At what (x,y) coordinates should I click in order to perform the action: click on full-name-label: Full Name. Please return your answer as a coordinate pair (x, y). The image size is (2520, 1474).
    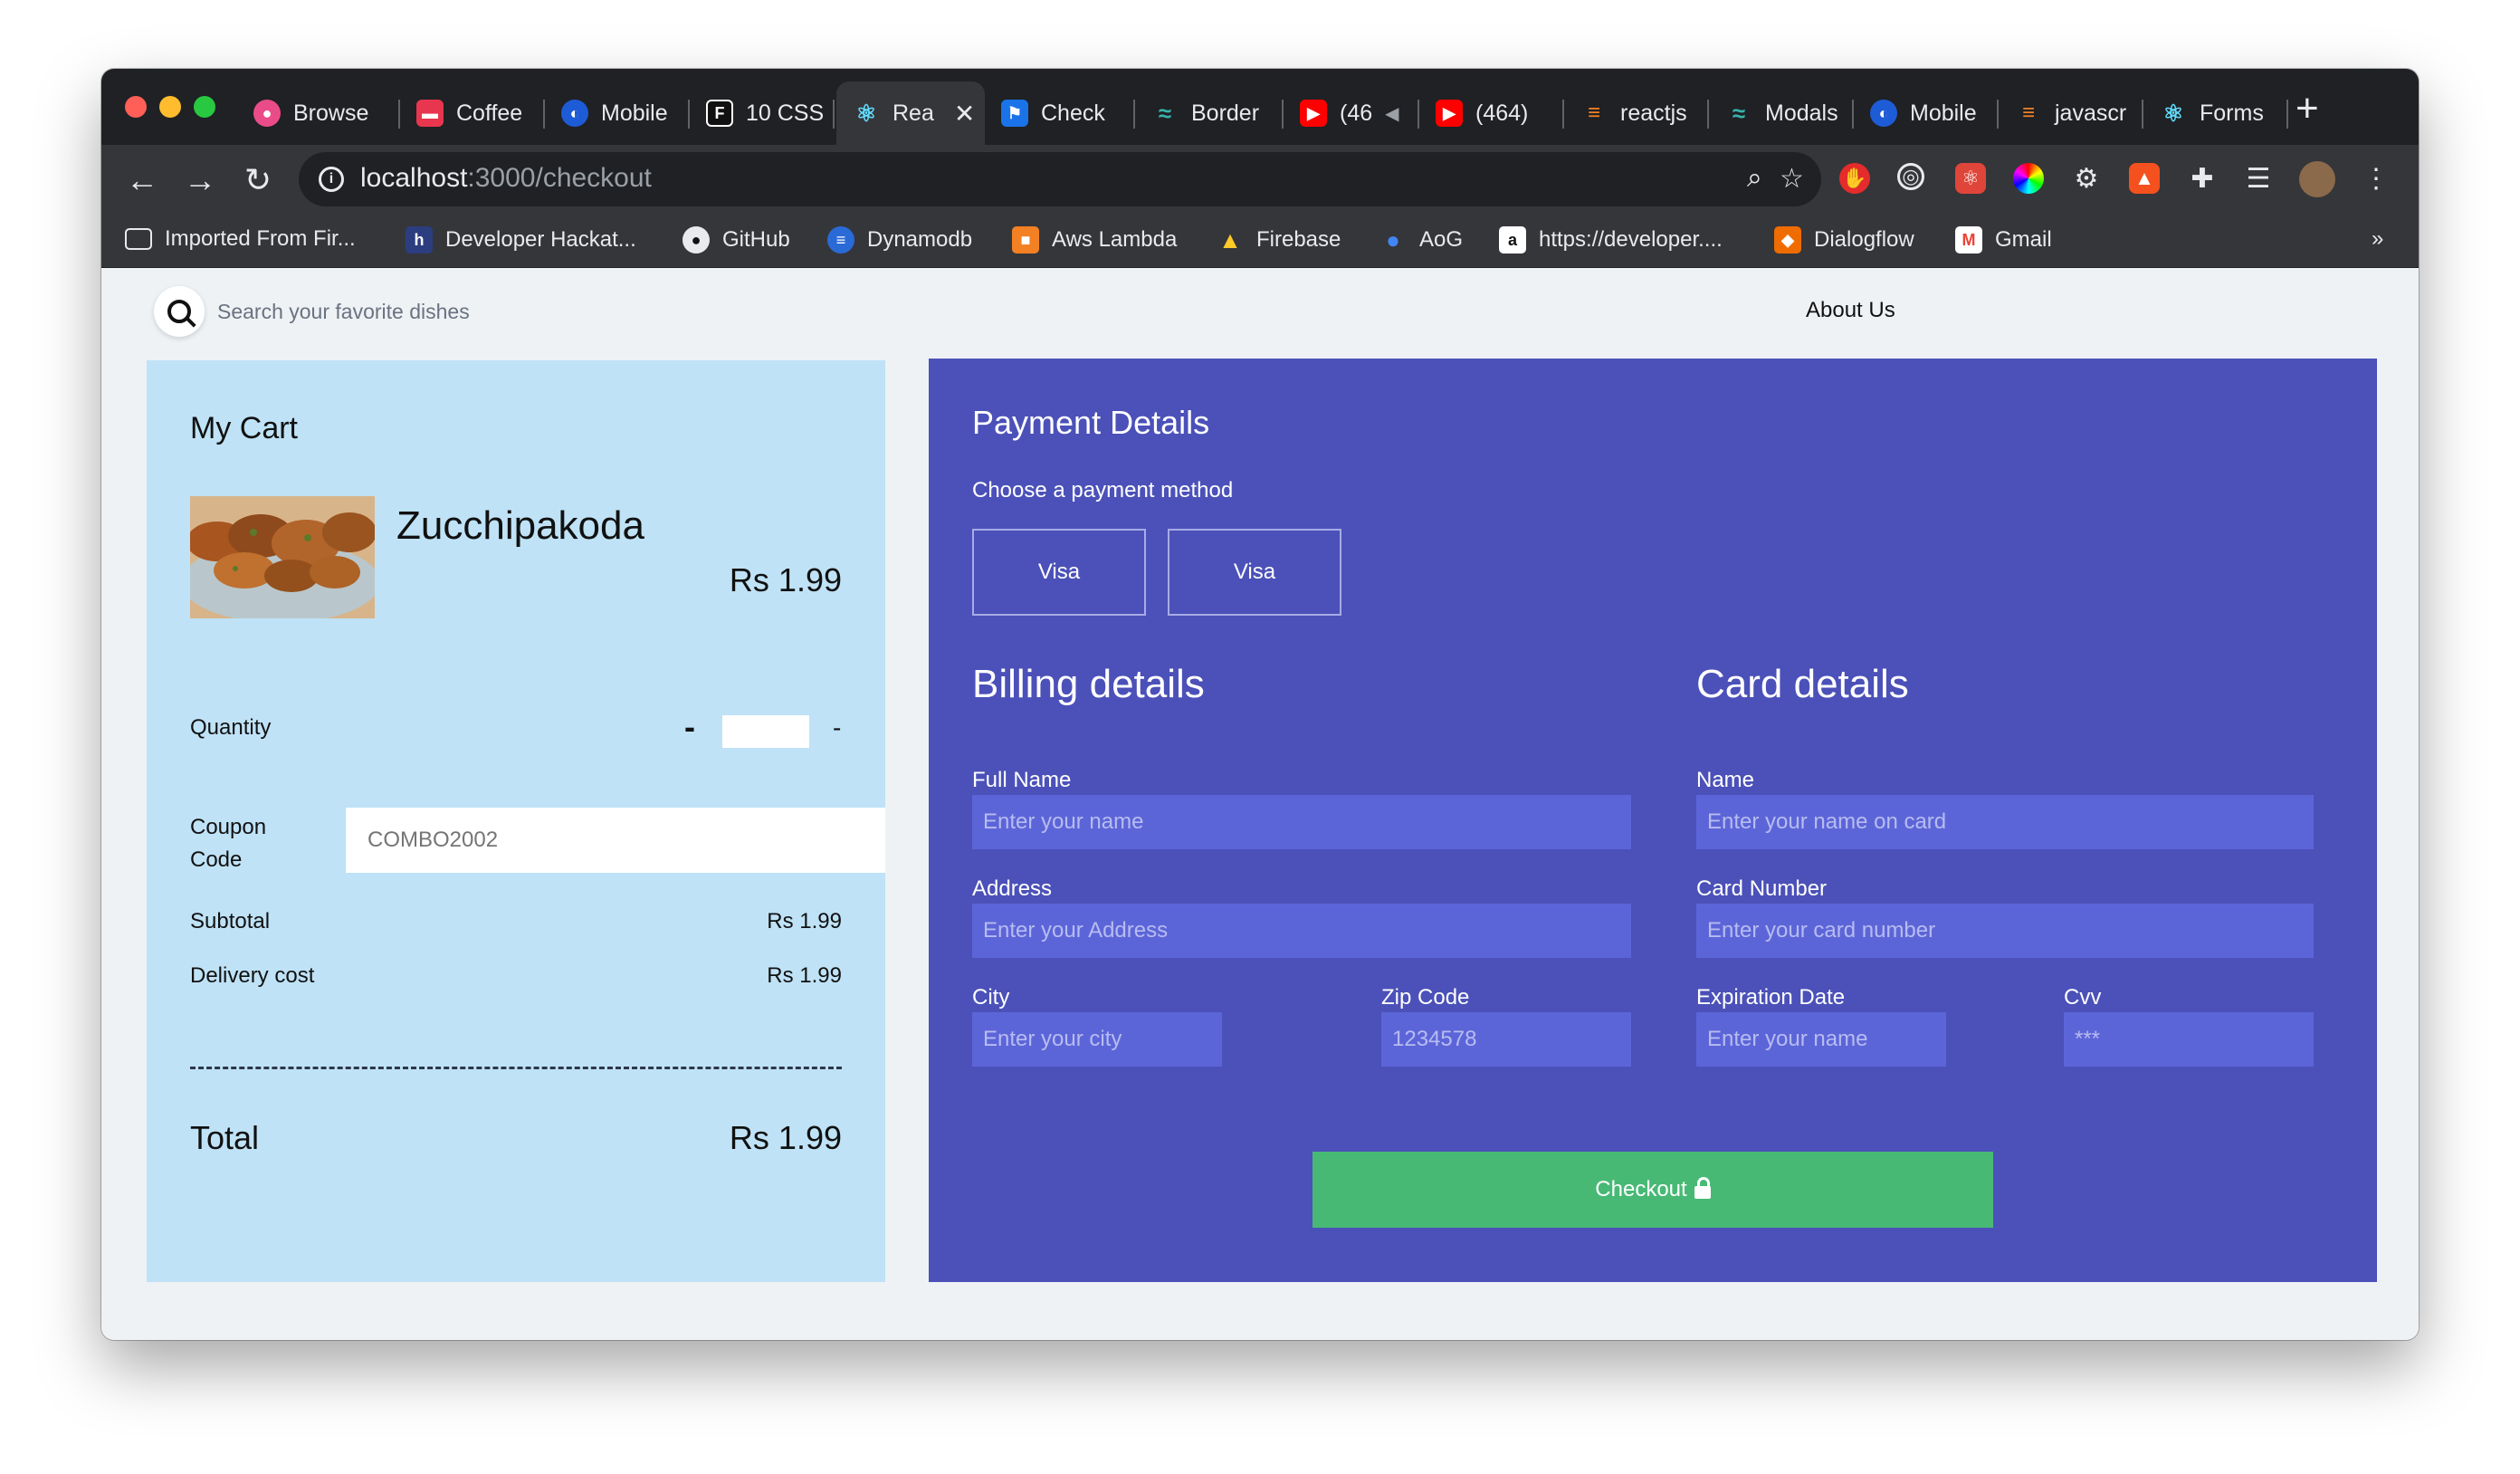
    Looking at the image, I should click on (1022, 780).